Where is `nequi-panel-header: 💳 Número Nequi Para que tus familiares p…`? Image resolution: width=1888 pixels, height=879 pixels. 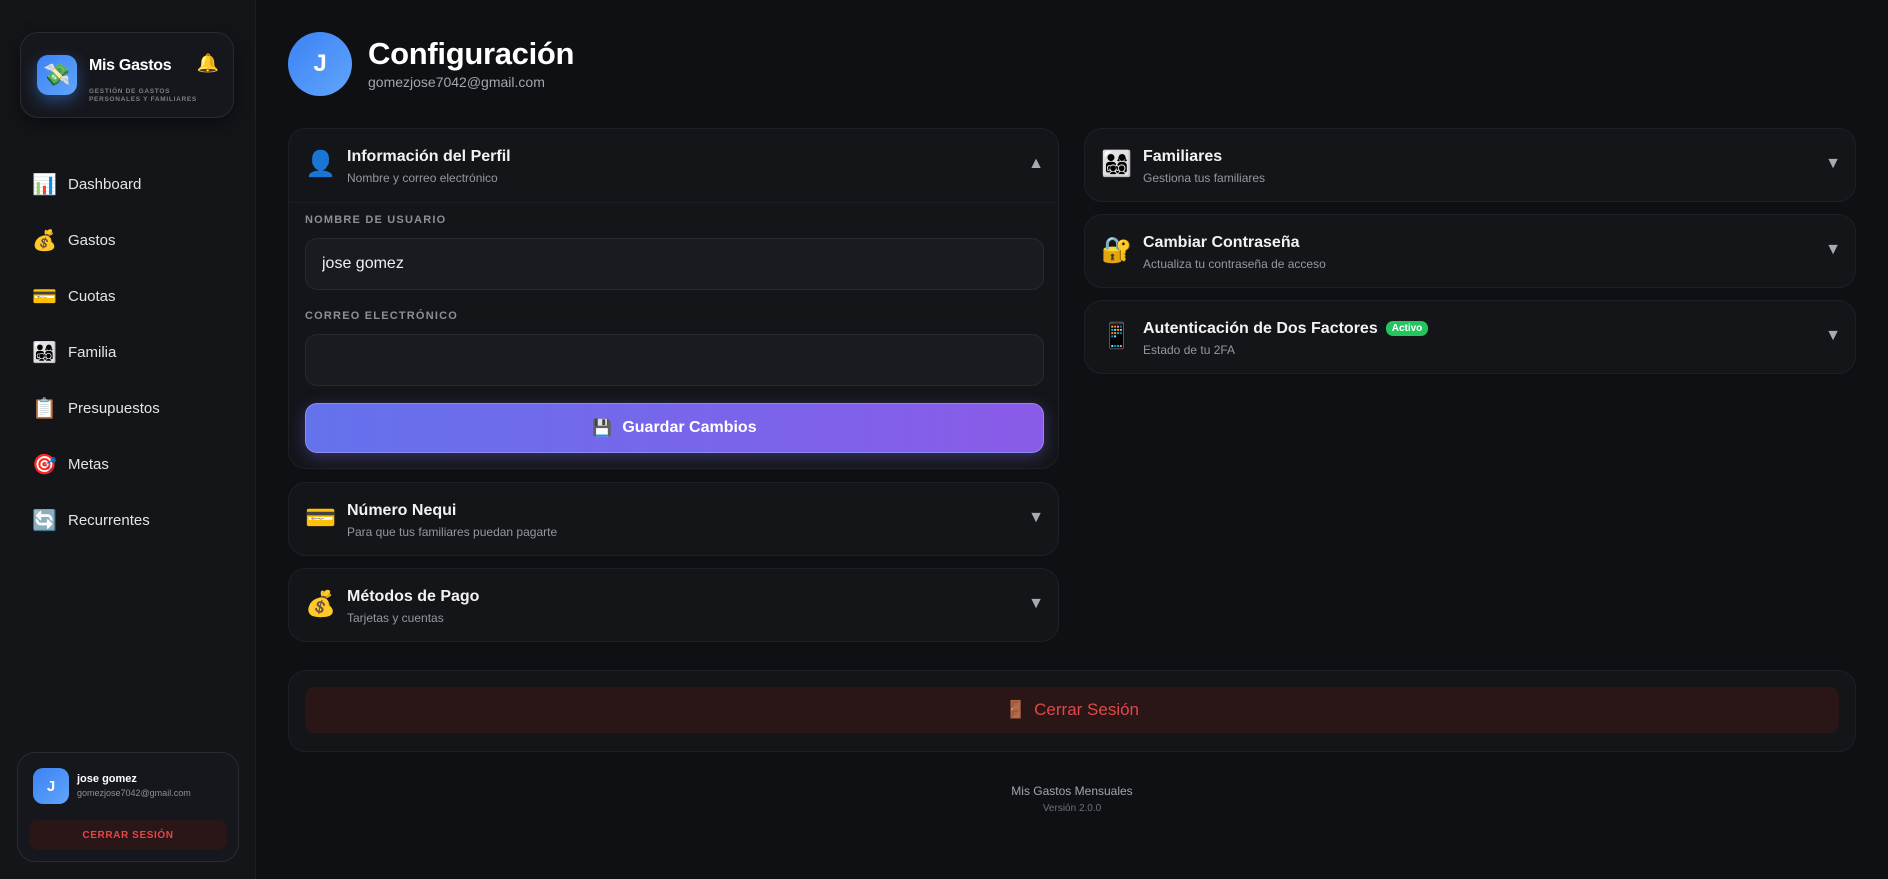 nequi-panel-header: 💳 Número Nequi Para que tus familiares p… is located at coordinates (673, 520).